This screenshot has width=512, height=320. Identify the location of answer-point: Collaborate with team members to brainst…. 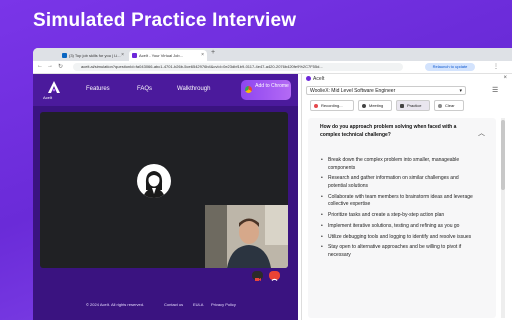
(399, 201).